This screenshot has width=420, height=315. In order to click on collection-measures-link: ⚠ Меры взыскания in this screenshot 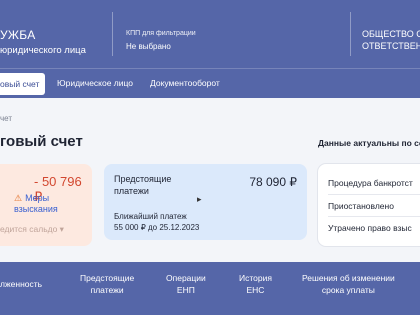, I will do `click(53, 203)`.